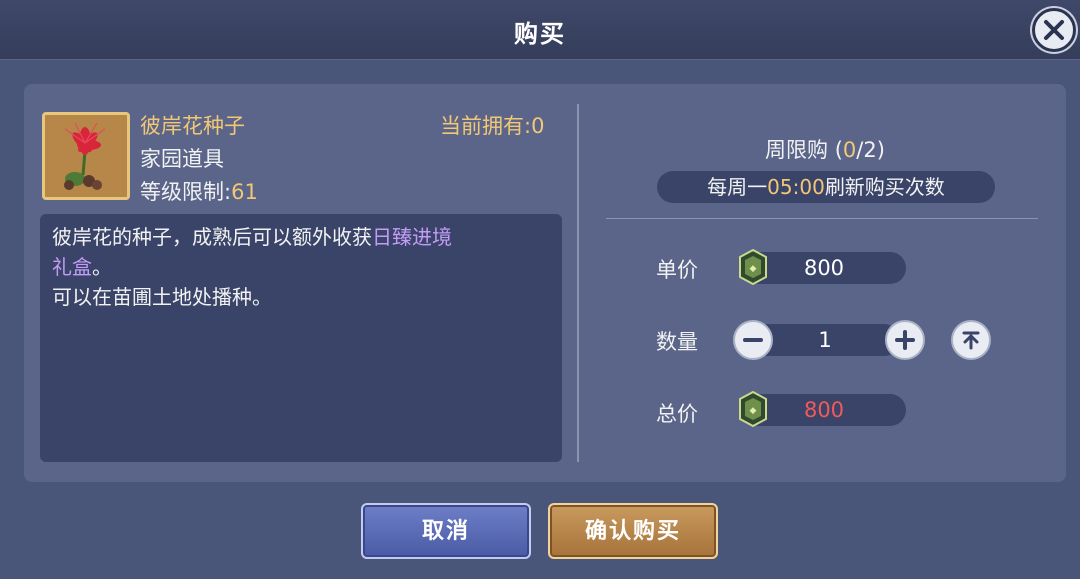  What do you see at coordinates (212, 237) in the screenshot?
I see `description-text: 彼岸花的种子，成熟后可以额外收获` at bounding box center [212, 237].